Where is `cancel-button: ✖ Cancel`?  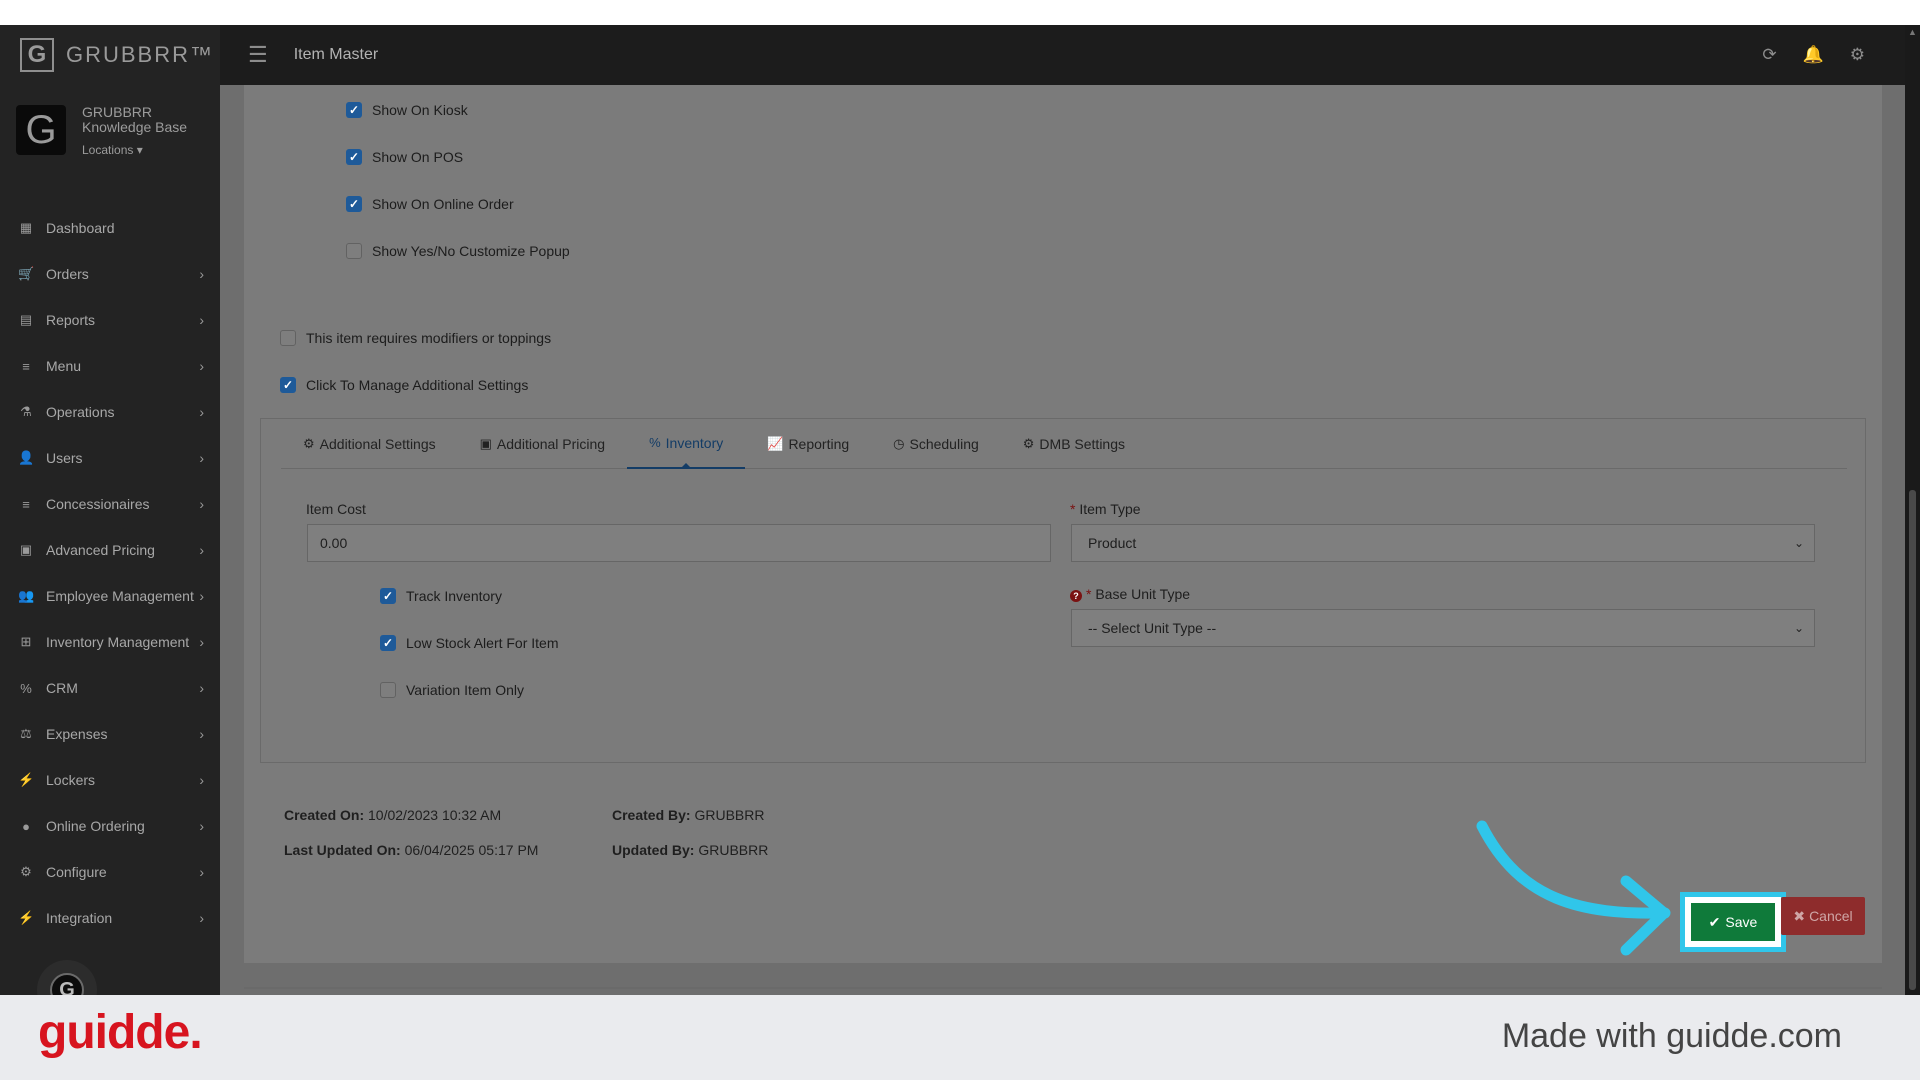 cancel-button: ✖ Cancel is located at coordinates (1823, 916).